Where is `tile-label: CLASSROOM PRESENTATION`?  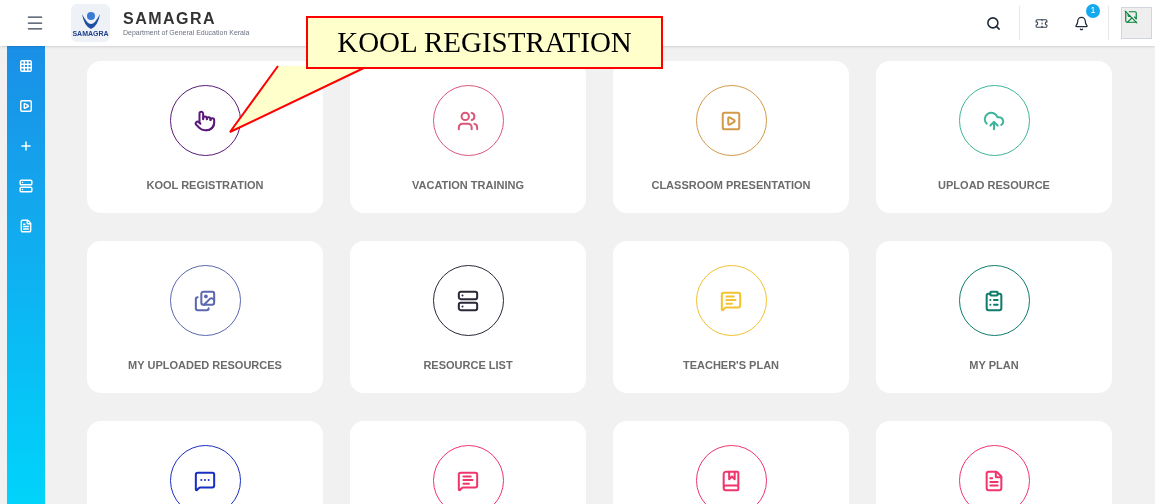 tile-label: CLASSROOM PRESENTATION is located at coordinates (731, 185).